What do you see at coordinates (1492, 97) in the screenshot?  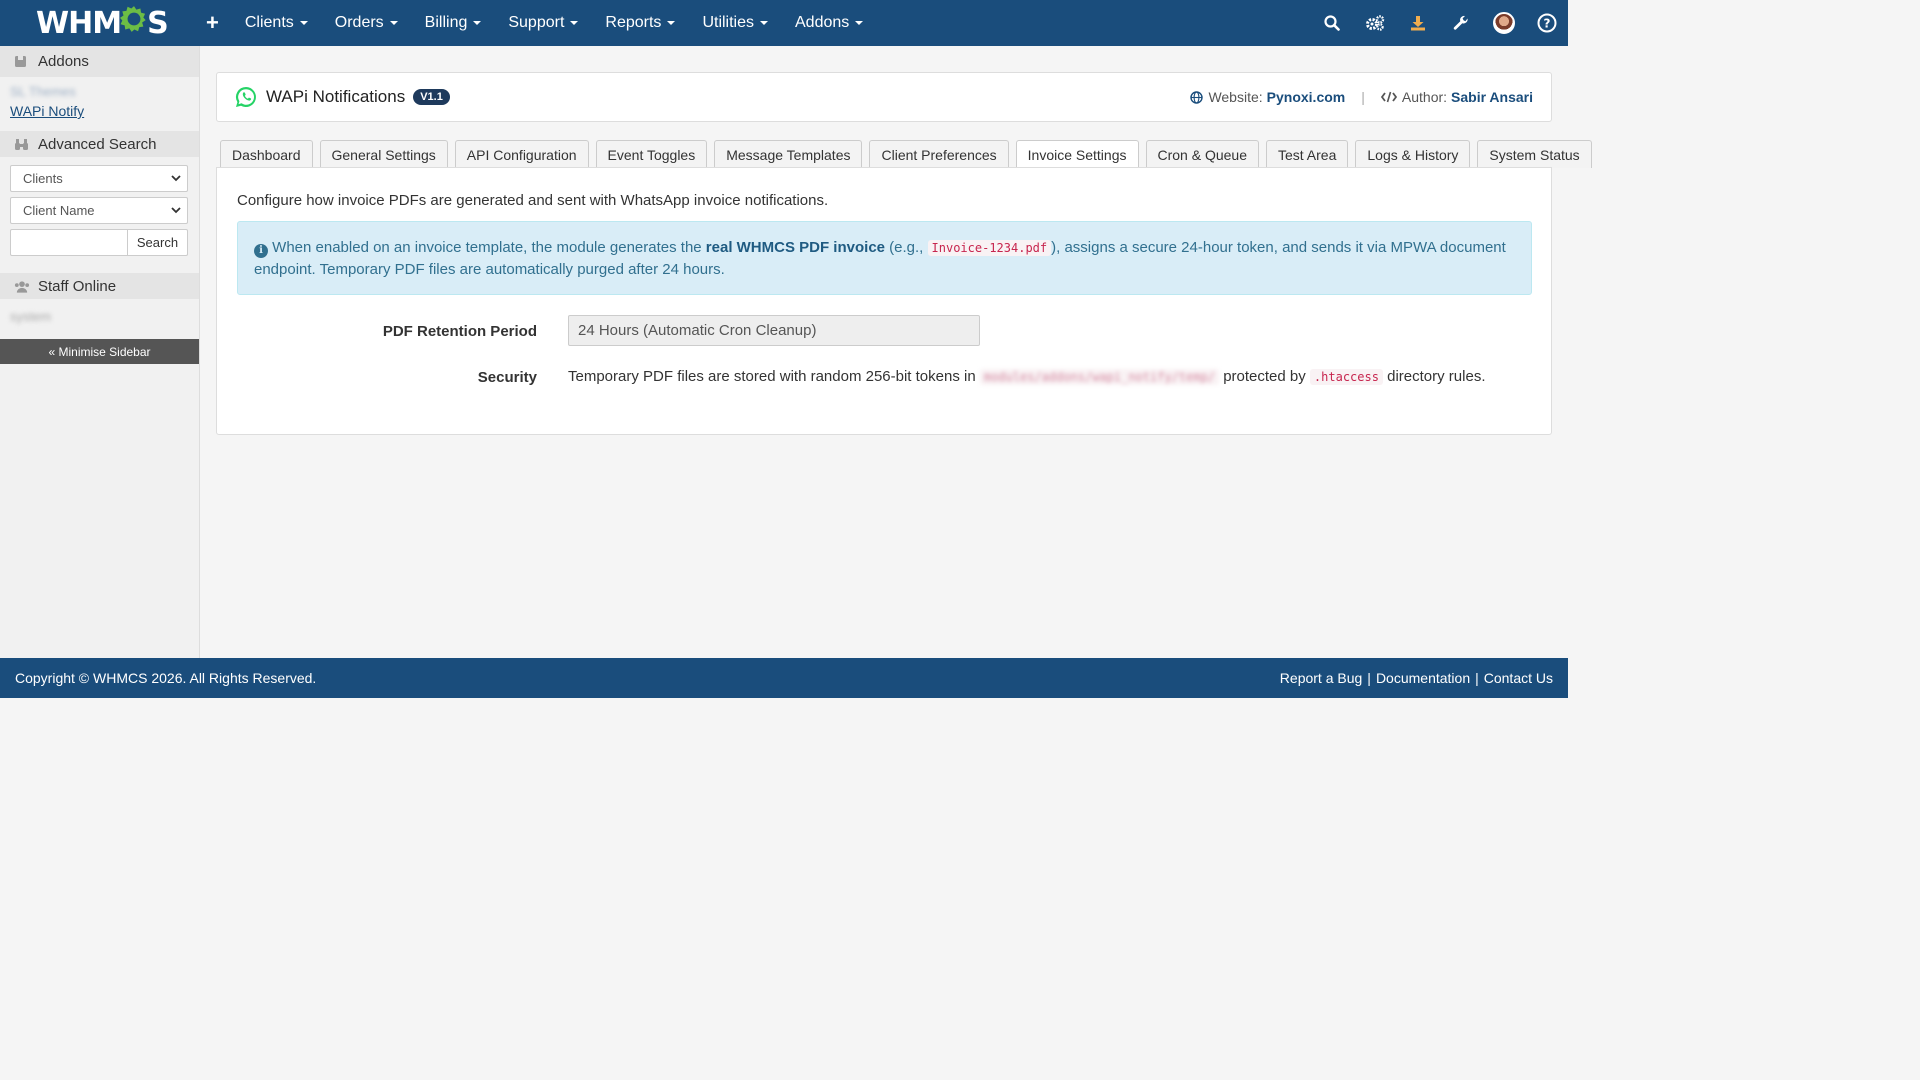 I see `author-link: Sabir Ansari` at bounding box center [1492, 97].